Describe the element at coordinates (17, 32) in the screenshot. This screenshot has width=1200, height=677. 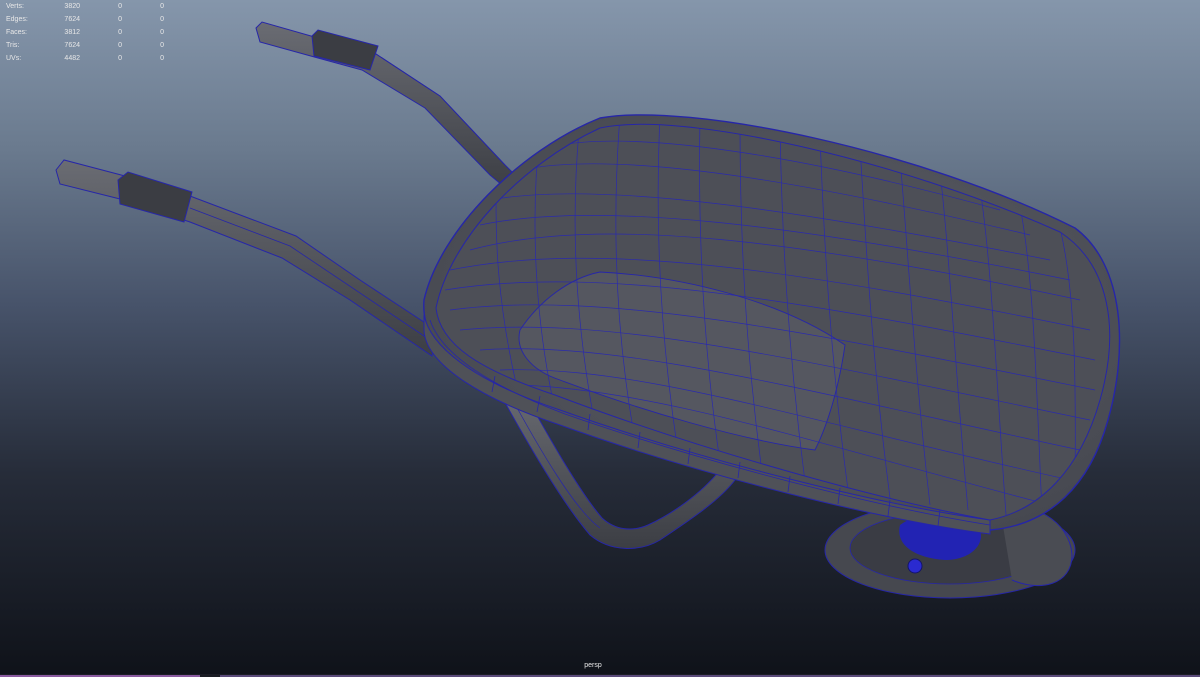
I see `hud-label: Faces:` at that location.